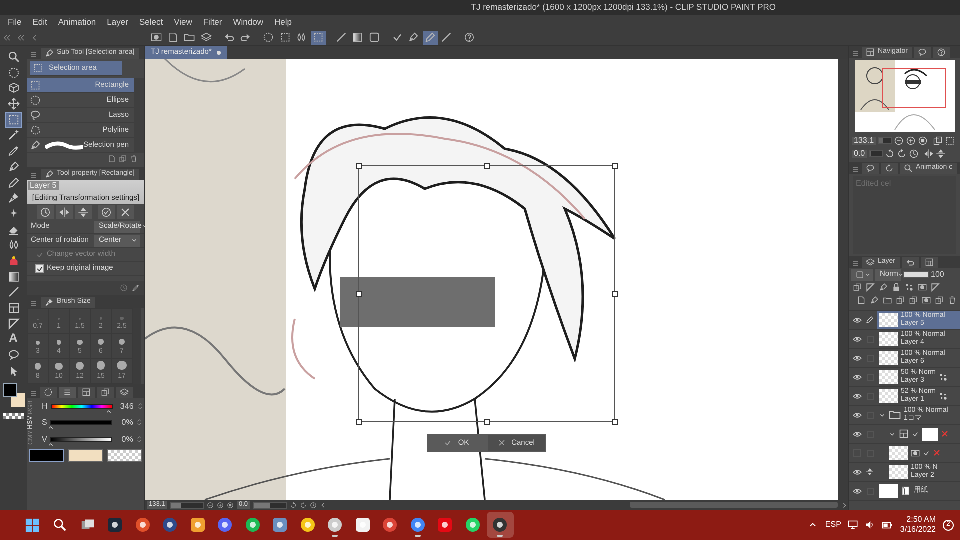 This screenshot has width=960, height=540. I want to click on layer-label: Layer 5, so click(43, 185).